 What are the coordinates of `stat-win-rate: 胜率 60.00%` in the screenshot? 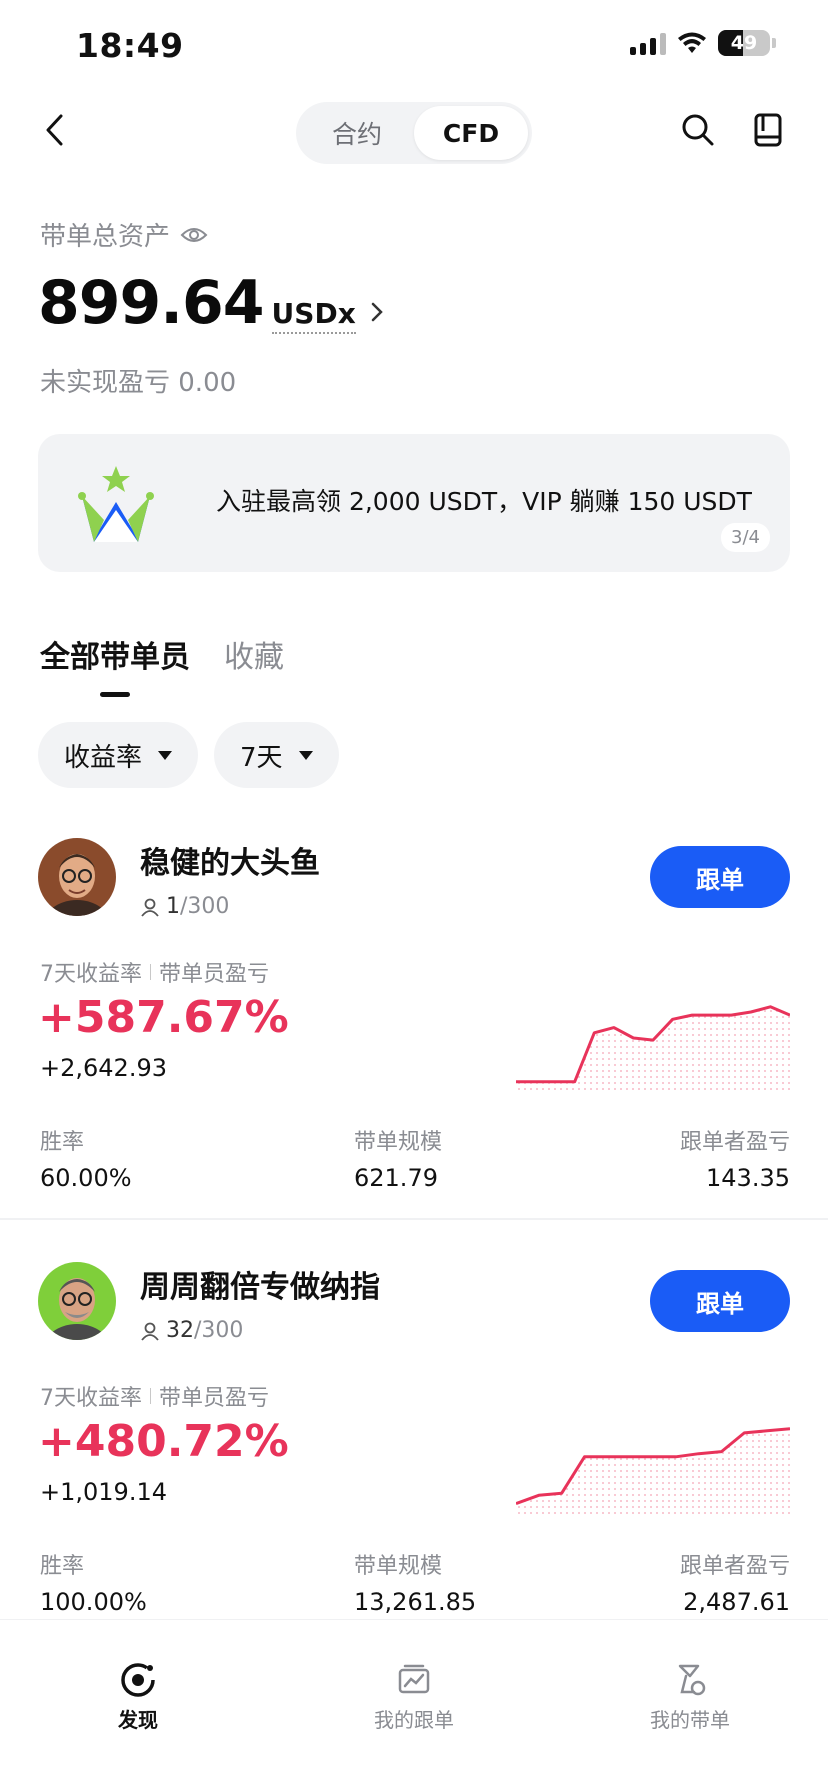 It's located at (86, 1158).